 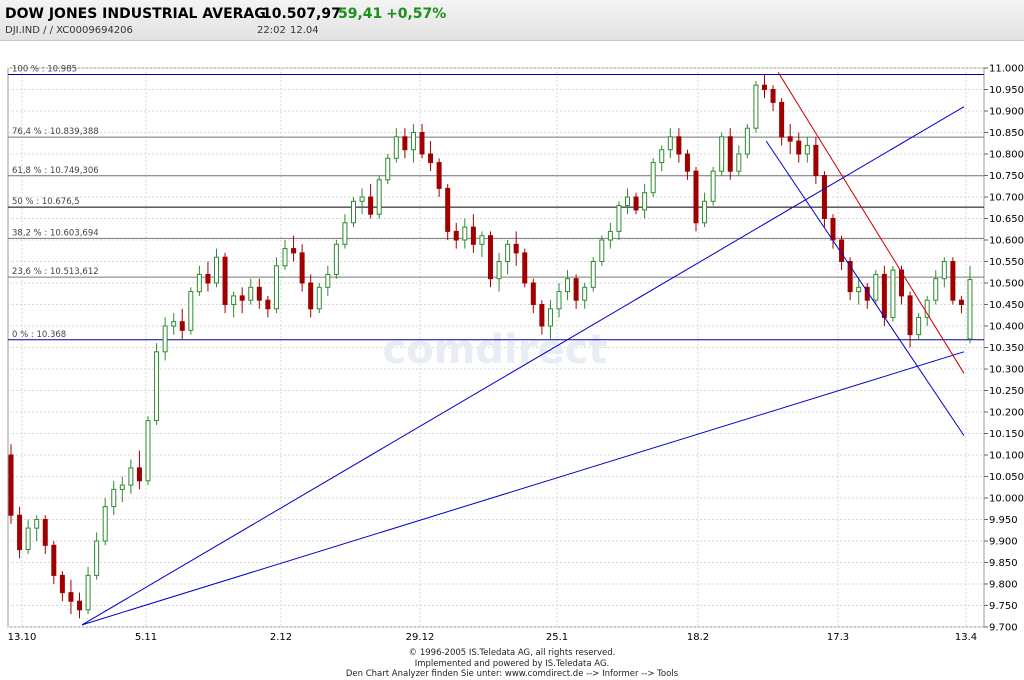 What do you see at coordinates (1006, 305) in the screenshot?
I see `y-tick-label: 10.450` at bounding box center [1006, 305].